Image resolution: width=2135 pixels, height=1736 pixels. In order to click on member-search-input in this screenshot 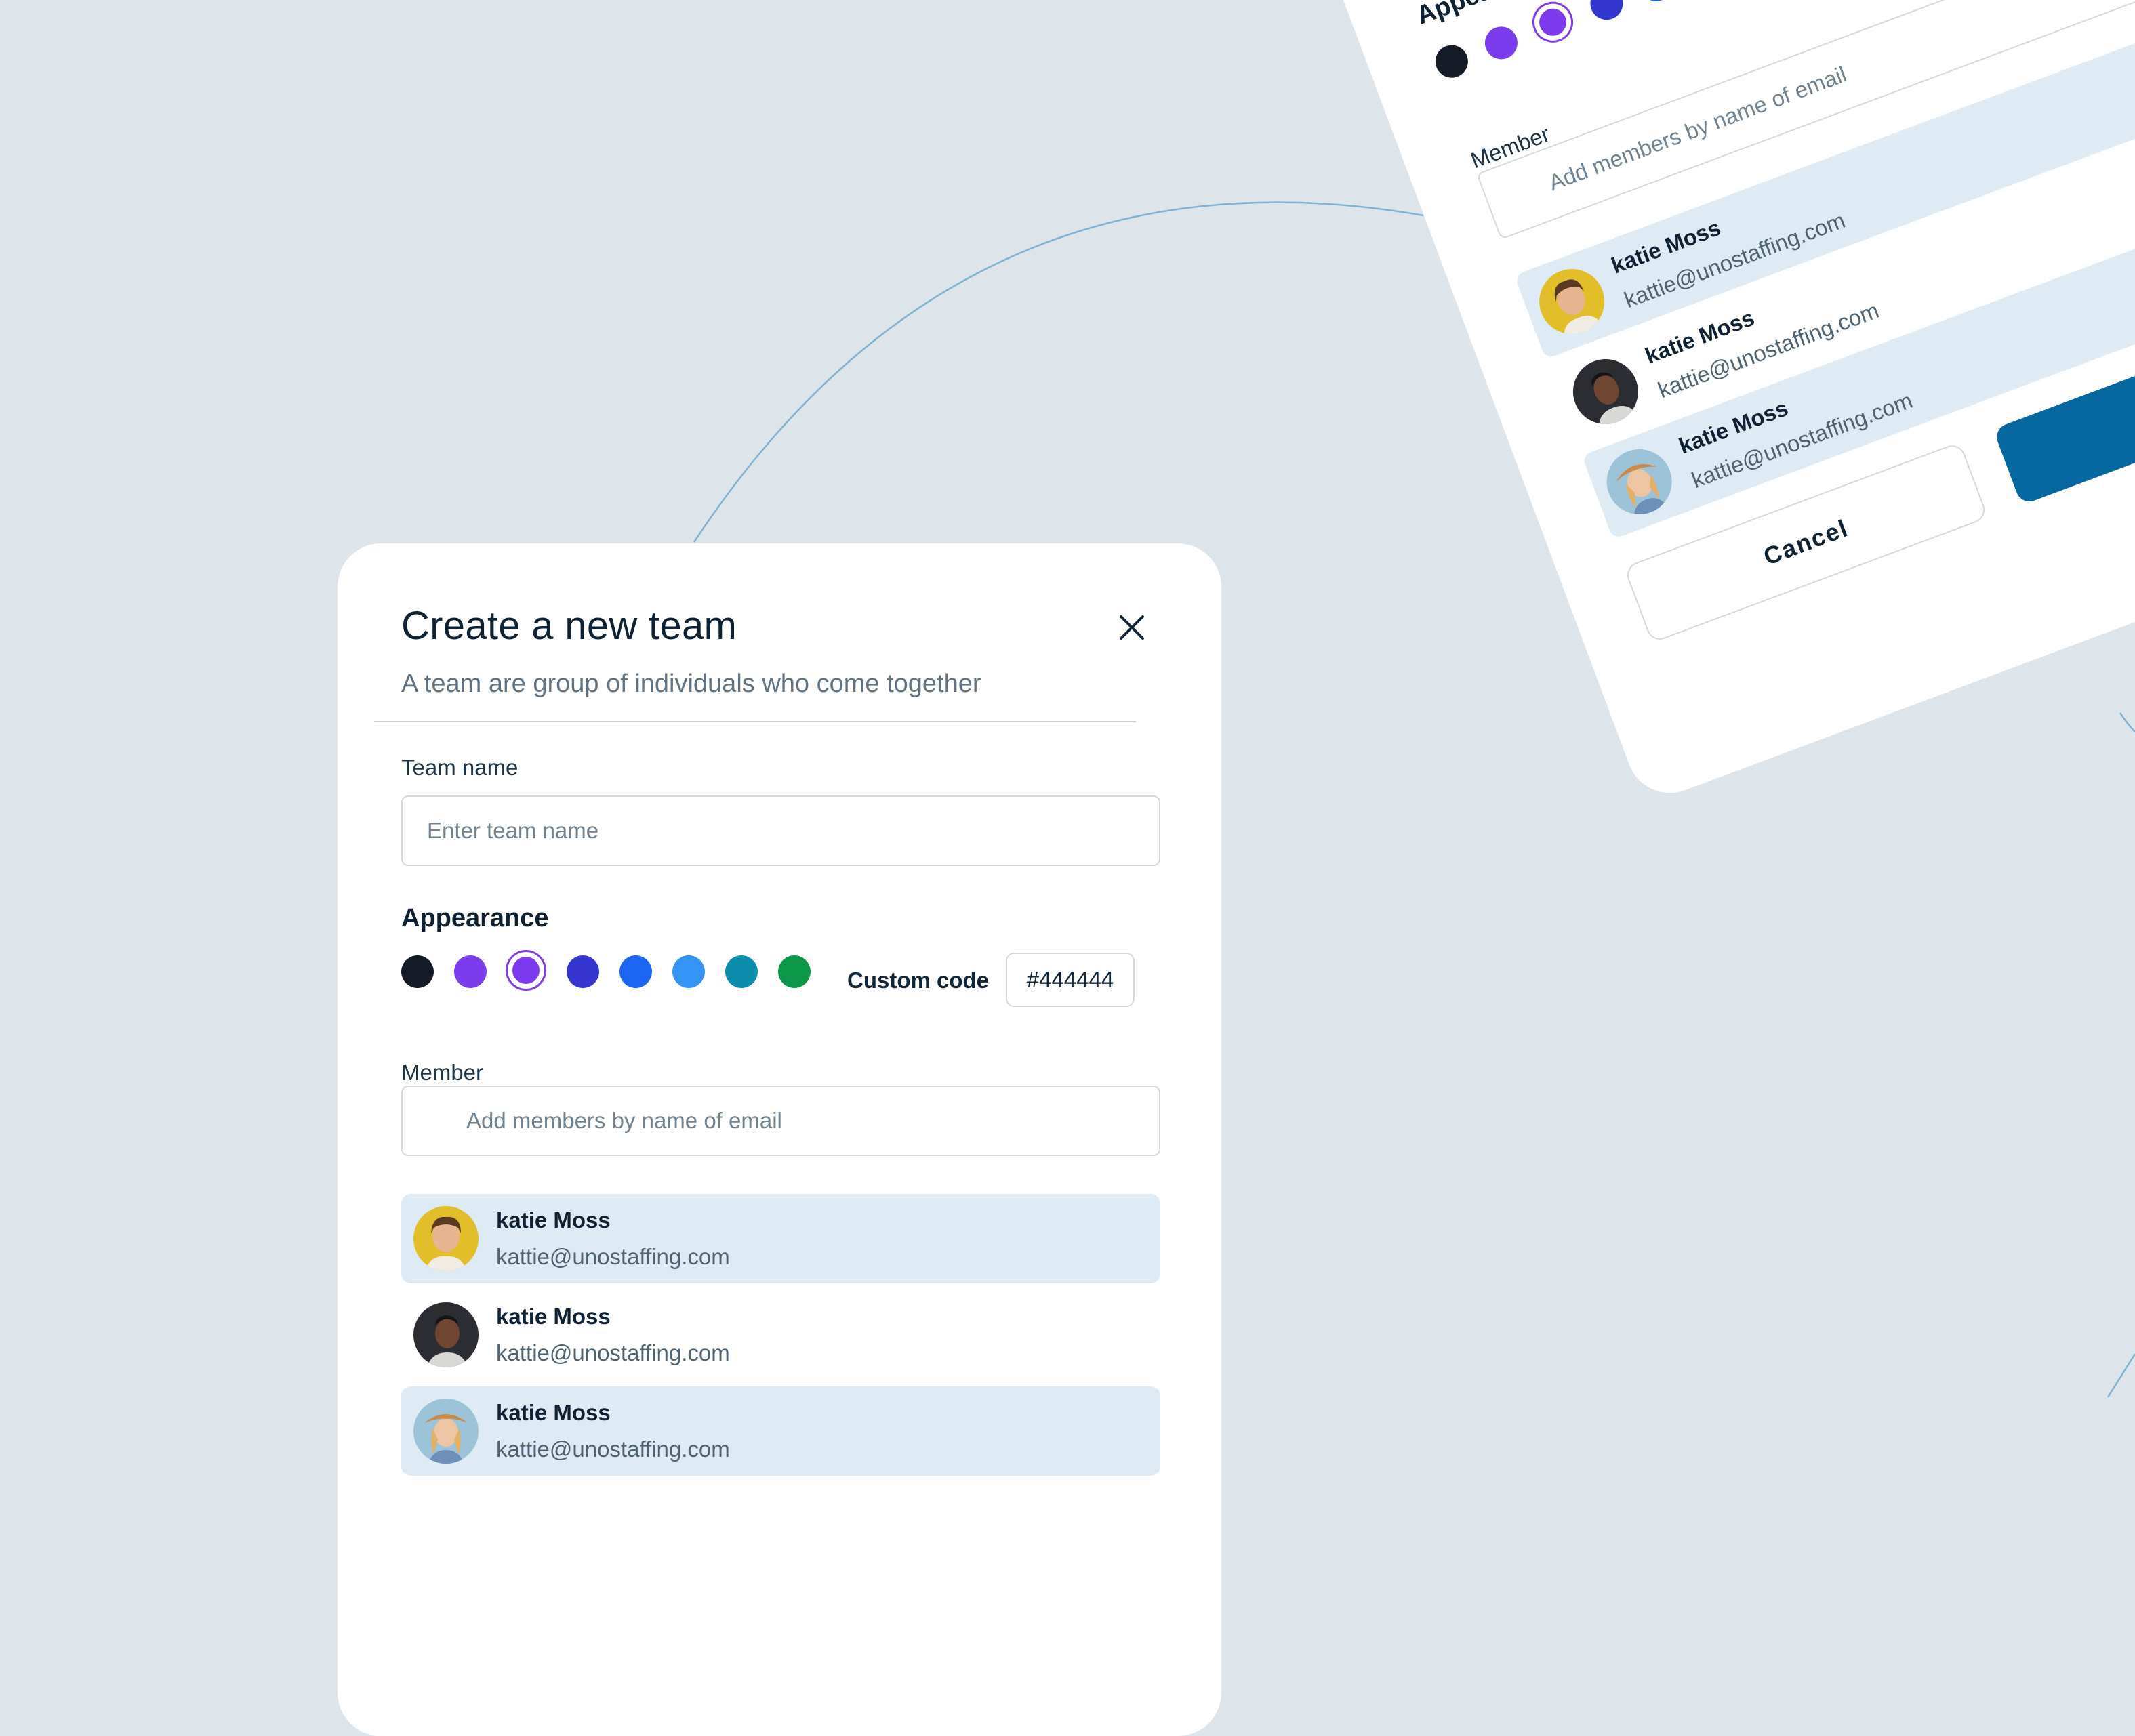, I will do `click(780, 1121)`.